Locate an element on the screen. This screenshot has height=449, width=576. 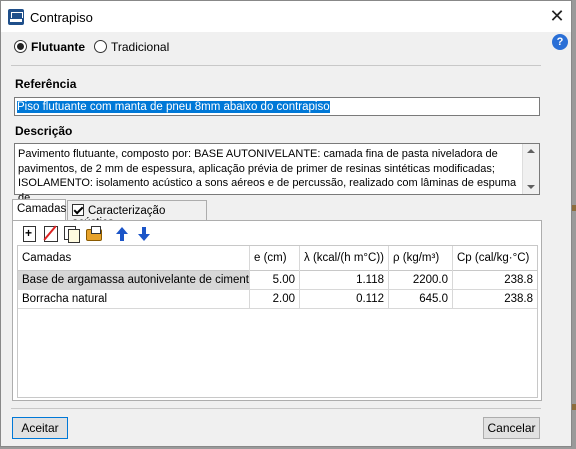
col-camadas: Camadas is located at coordinates (134, 258).